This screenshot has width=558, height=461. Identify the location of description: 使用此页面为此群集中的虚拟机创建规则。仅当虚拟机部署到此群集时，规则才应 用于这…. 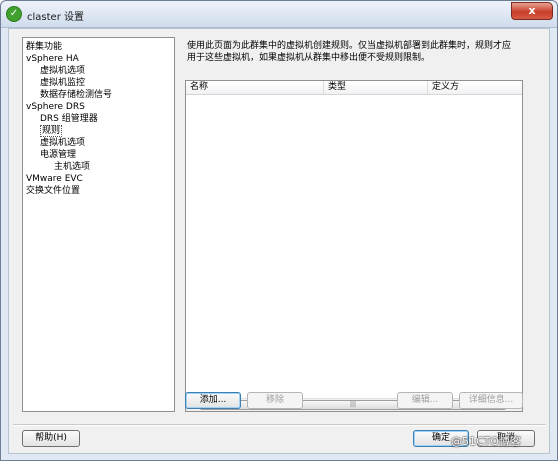
(359, 52).